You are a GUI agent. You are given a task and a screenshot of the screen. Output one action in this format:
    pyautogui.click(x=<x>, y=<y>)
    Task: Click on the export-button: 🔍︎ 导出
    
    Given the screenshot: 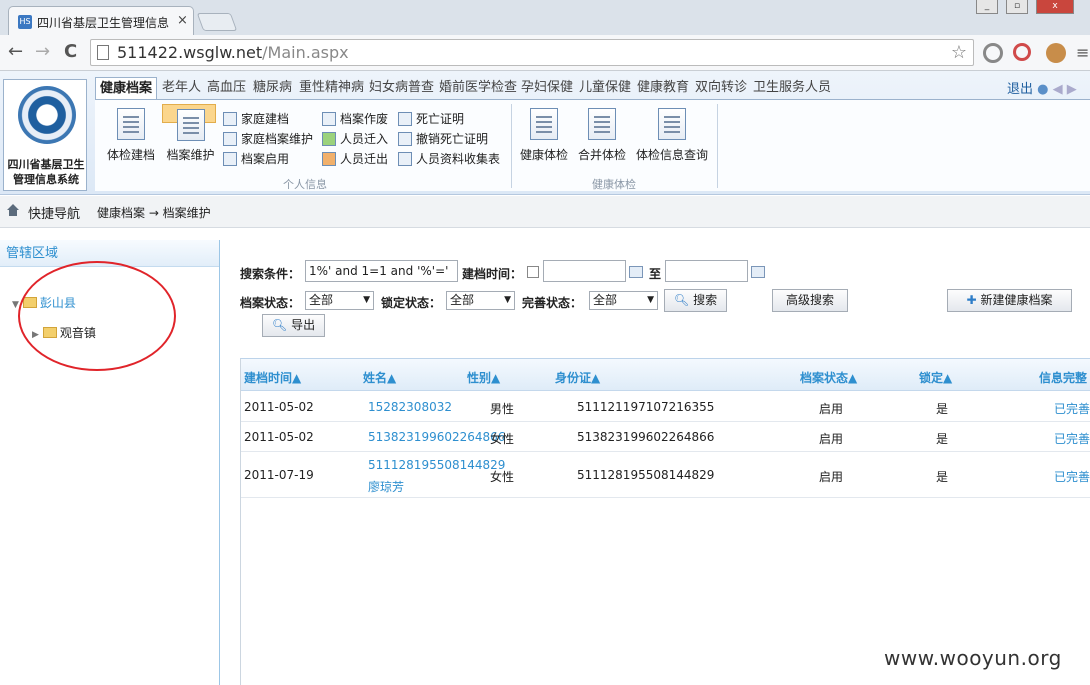 What is the action you would take?
    pyautogui.click(x=293, y=325)
    